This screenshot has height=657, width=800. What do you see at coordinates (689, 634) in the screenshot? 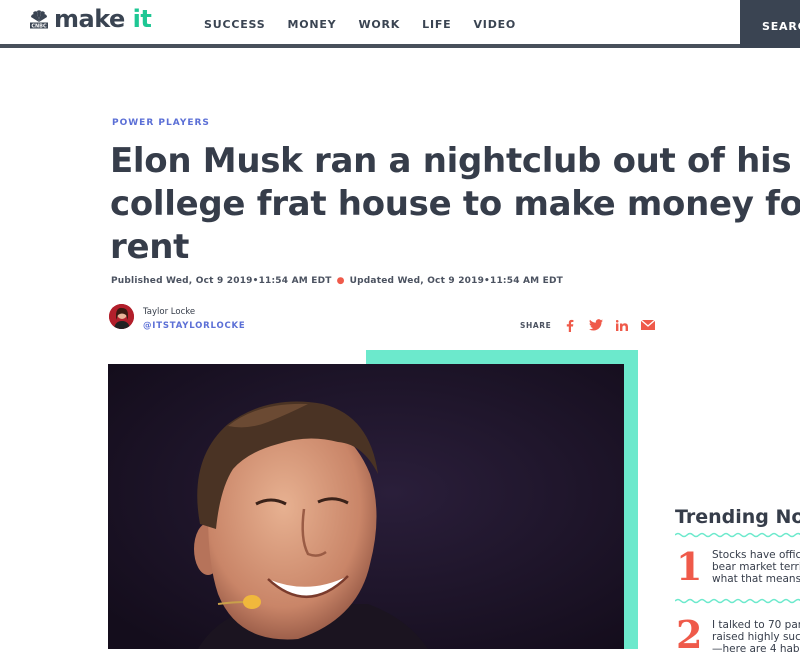
I see `trending-number: 2` at bounding box center [689, 634].